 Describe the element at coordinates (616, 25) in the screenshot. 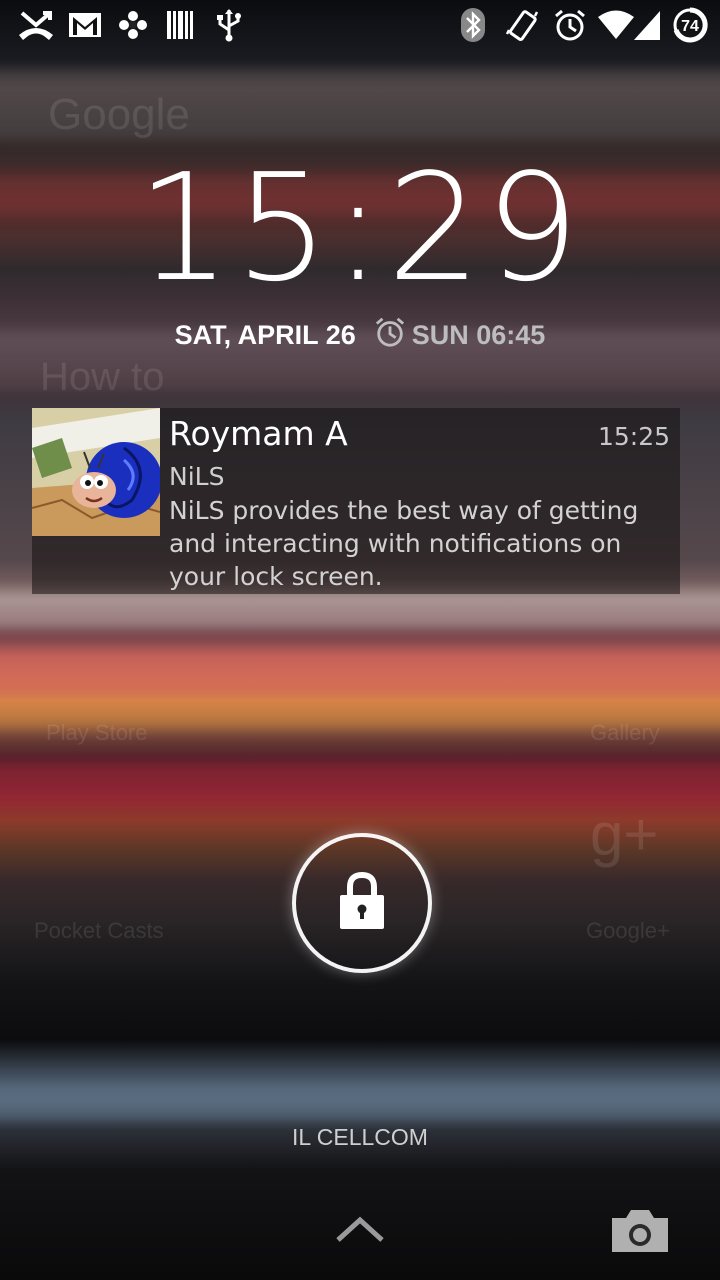

I see `wifi-icon` at that location.